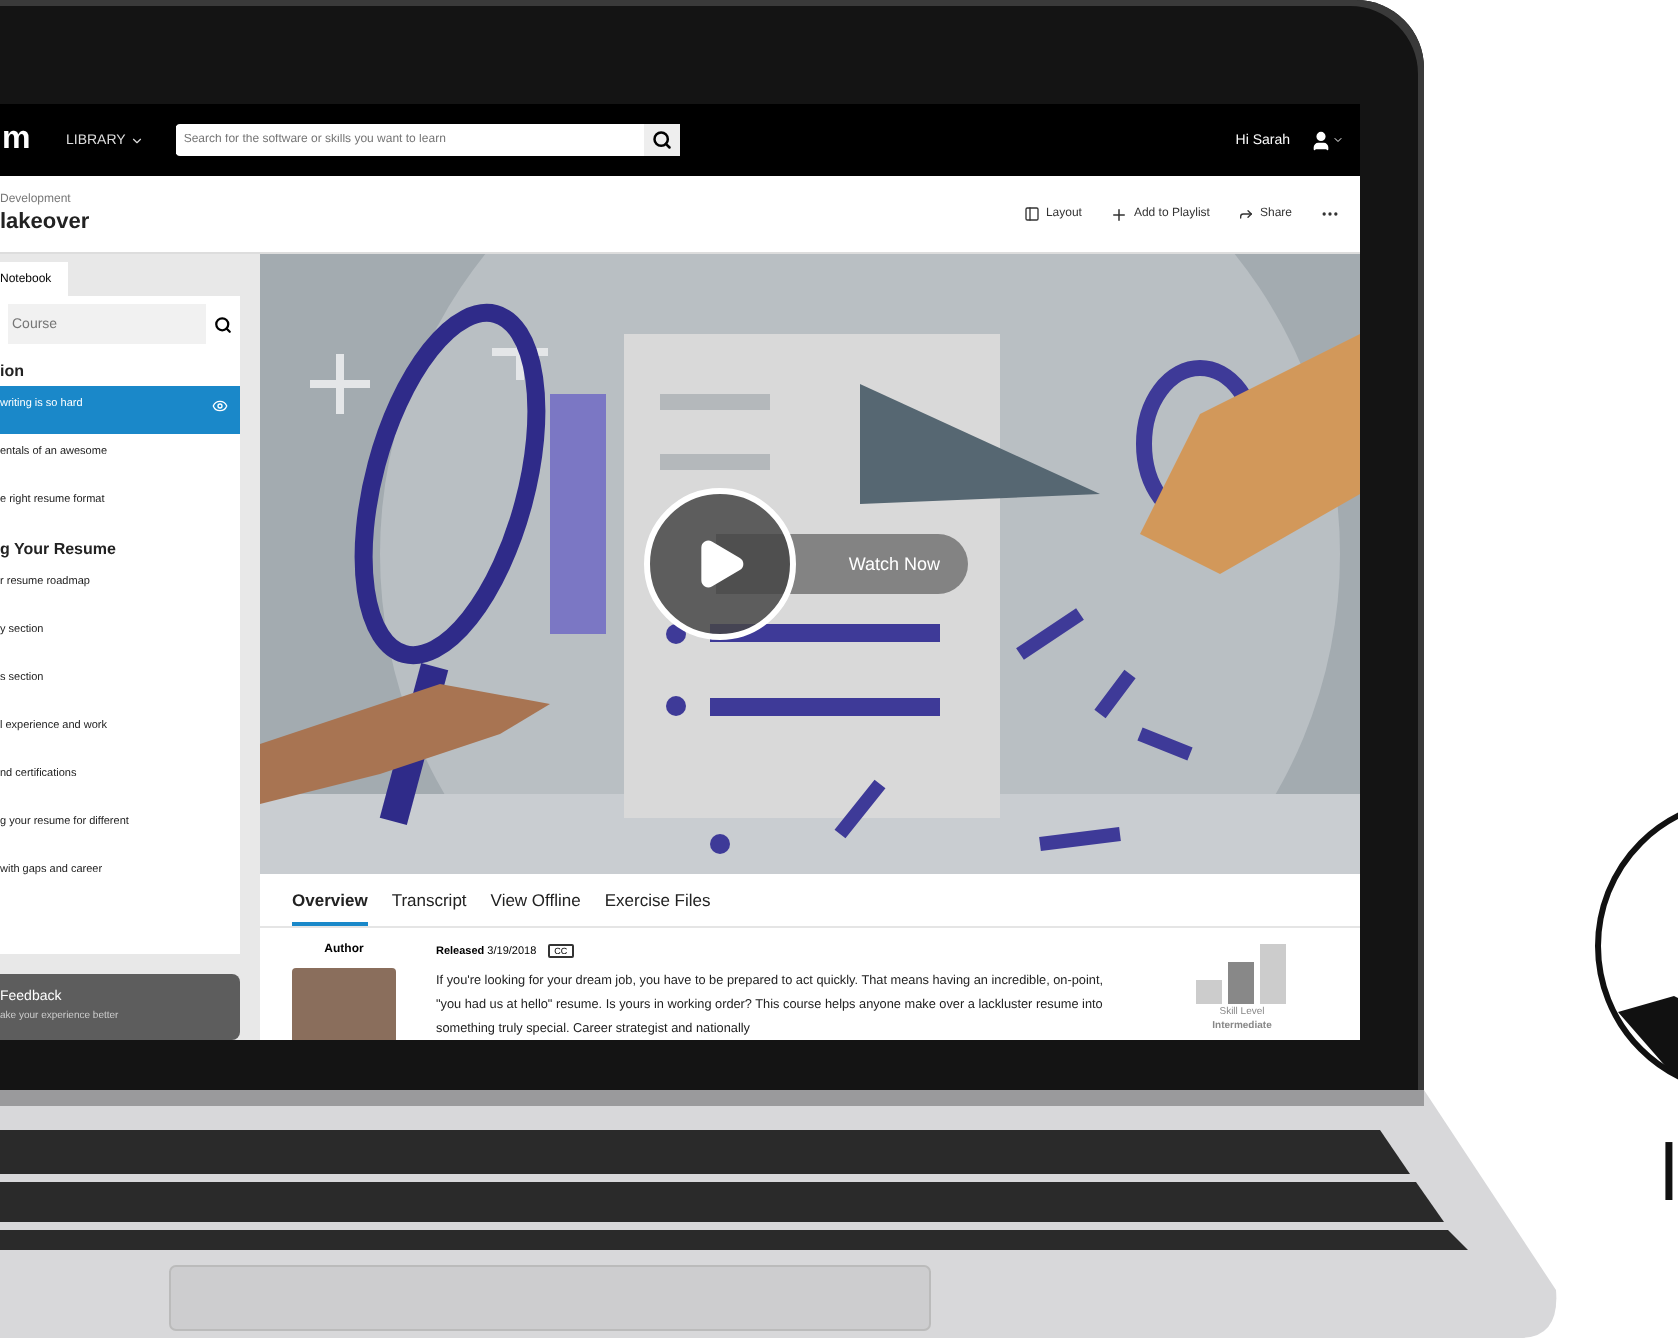 The width and height of the screenshot is (1678, 1338). I want to click on user-icon, so click(1321, 140).